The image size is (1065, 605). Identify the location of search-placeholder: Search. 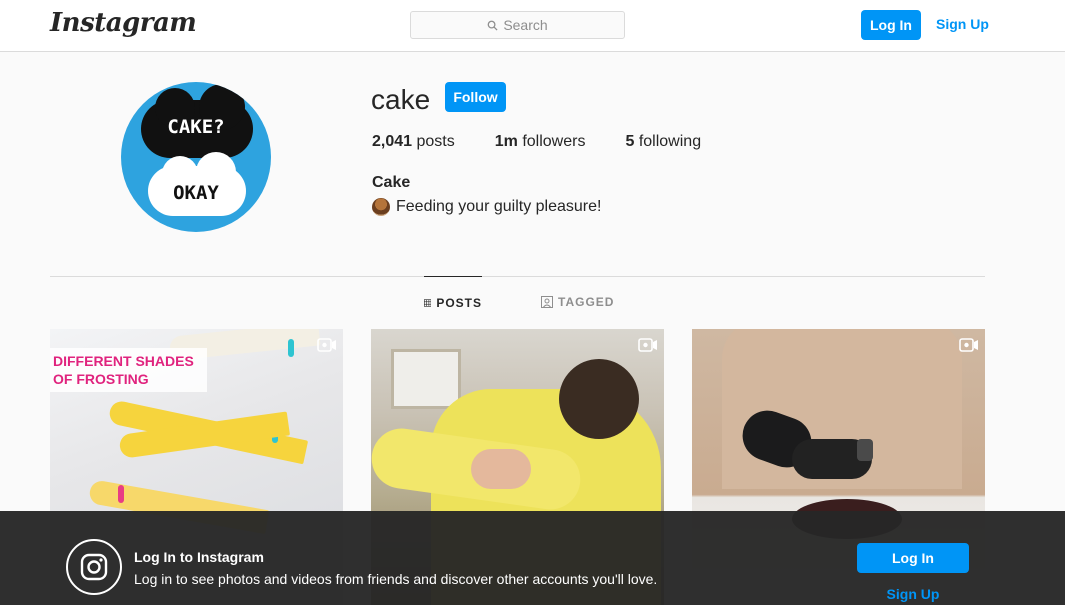
(525, 25).